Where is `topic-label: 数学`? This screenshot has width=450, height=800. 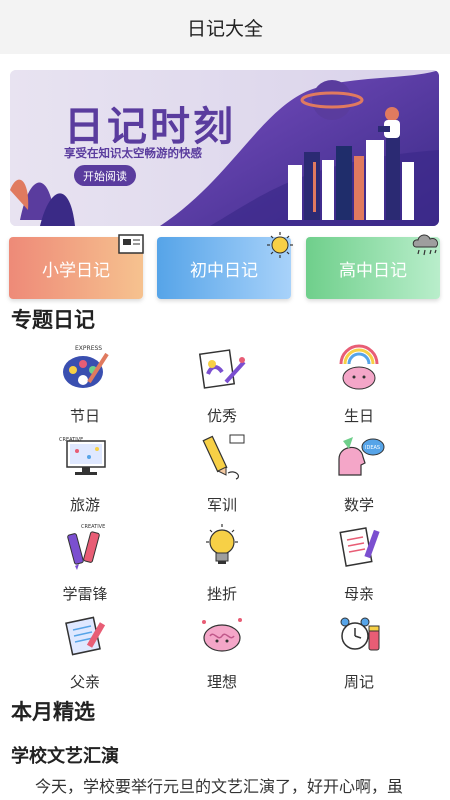 topic-label: 数学 is located at coordinates (358, 505).